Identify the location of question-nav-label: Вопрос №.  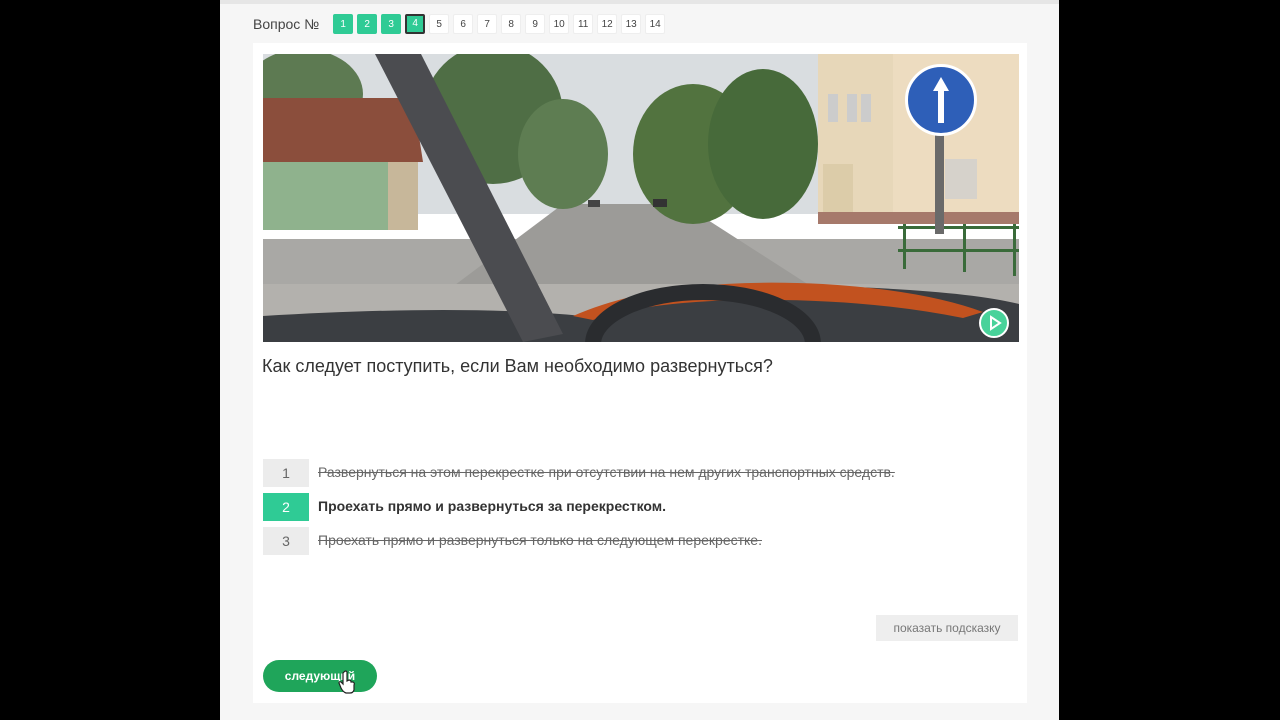
(286, 24).